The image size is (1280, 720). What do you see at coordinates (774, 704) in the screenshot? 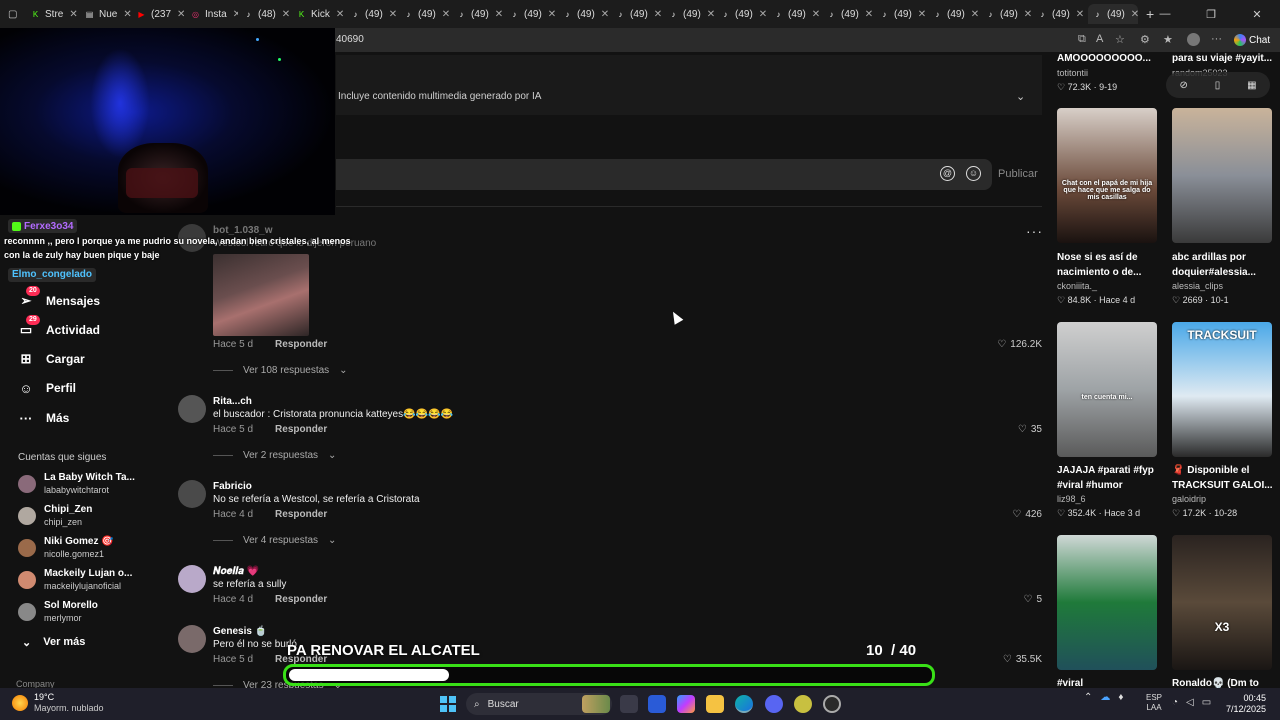
I see `discord-icon` at bounding box center [774, 704].